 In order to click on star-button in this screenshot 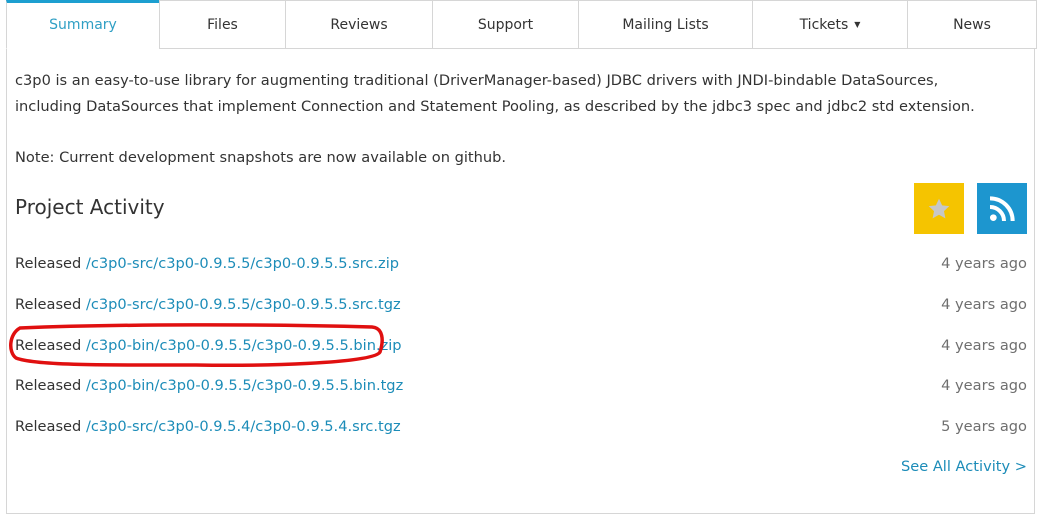, I will do `click(939, 208)`.